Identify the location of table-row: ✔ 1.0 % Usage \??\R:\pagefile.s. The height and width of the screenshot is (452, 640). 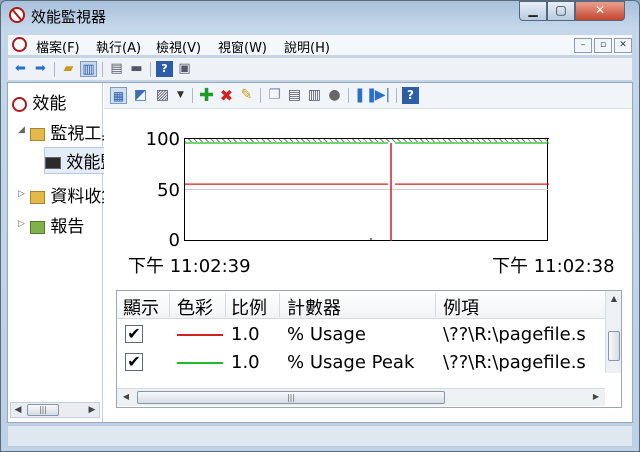
(369, 335).